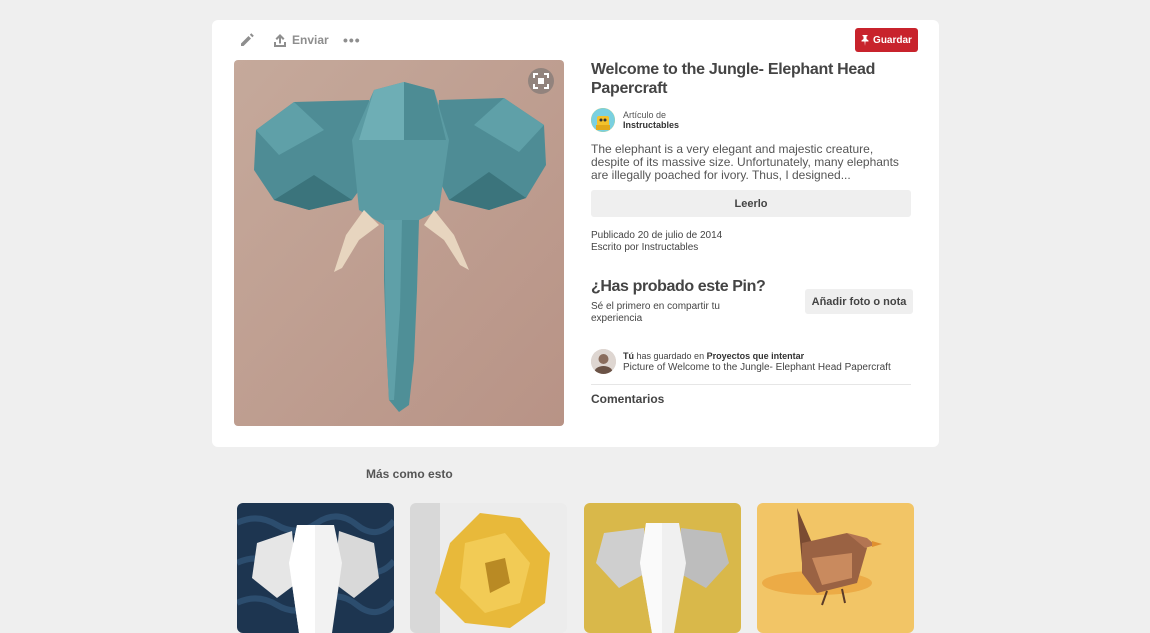 The width and height of the screenshot is (1150, 633). I want to click on divider, so click(751, 384).